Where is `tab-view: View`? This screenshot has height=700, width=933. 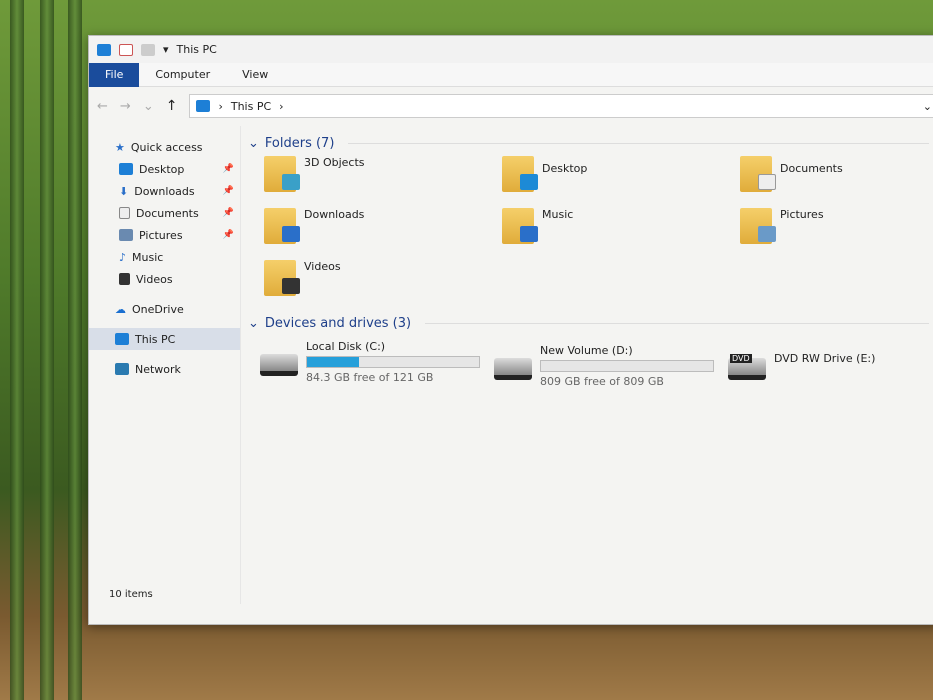
tab-view: View is located at coordinates (255, 75).